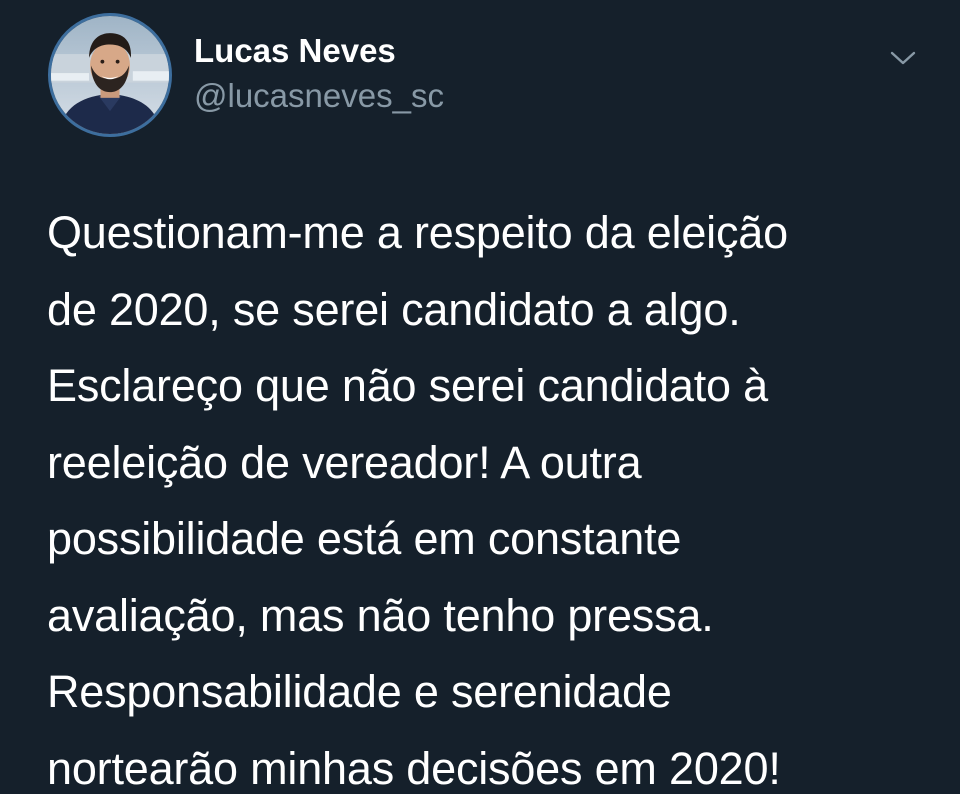 This screenshot has width=960, height=794. I want to click on tweet-text-line: Responsabilidade e serenidade, so click(359, 691).